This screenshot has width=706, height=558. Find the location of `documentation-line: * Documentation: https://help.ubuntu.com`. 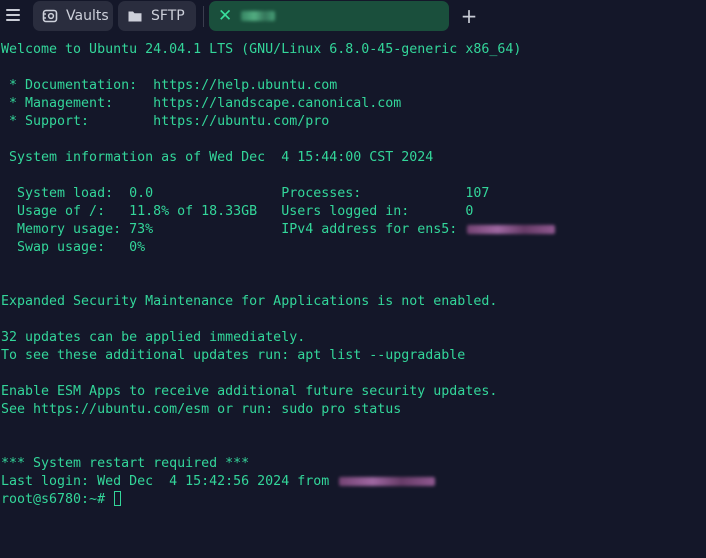

documentation-line: * Documentation: https://help.ubuntu.com is located at coordinates (169, 85).